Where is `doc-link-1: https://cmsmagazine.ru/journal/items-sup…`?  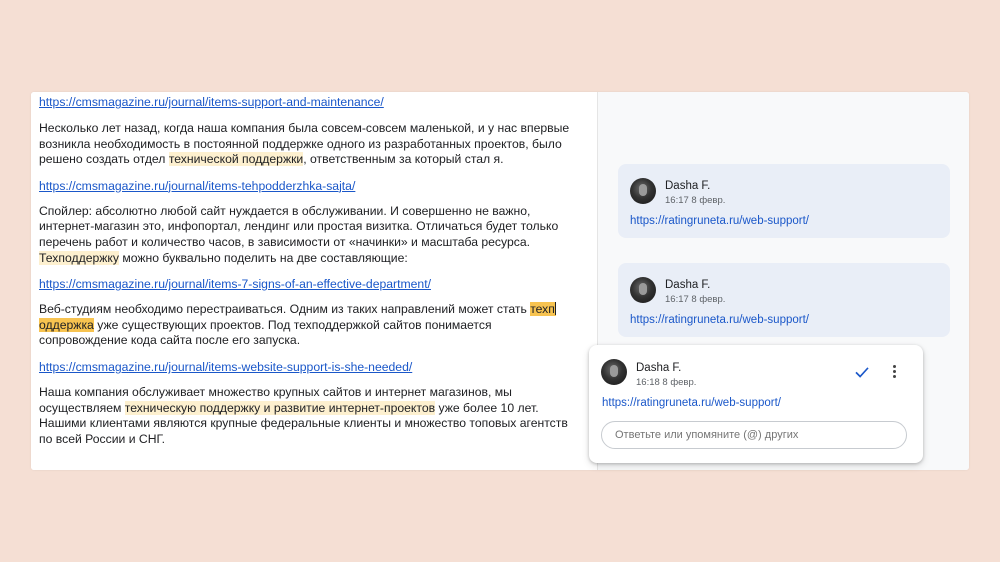 doc-link-1: https://cmsmagazine.ru/journal/items-sup… is located at coordinates (306, 102).